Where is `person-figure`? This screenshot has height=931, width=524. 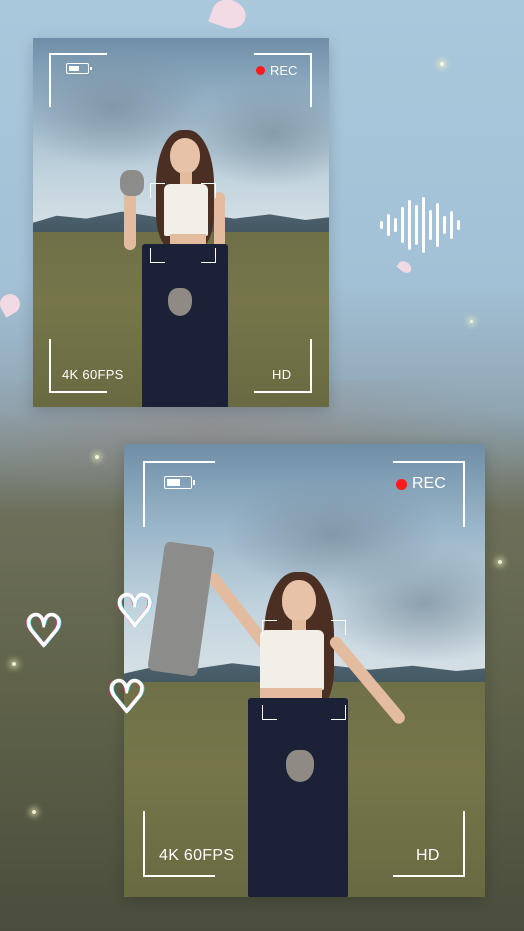 person-figure is located at coordinates (179, 267).